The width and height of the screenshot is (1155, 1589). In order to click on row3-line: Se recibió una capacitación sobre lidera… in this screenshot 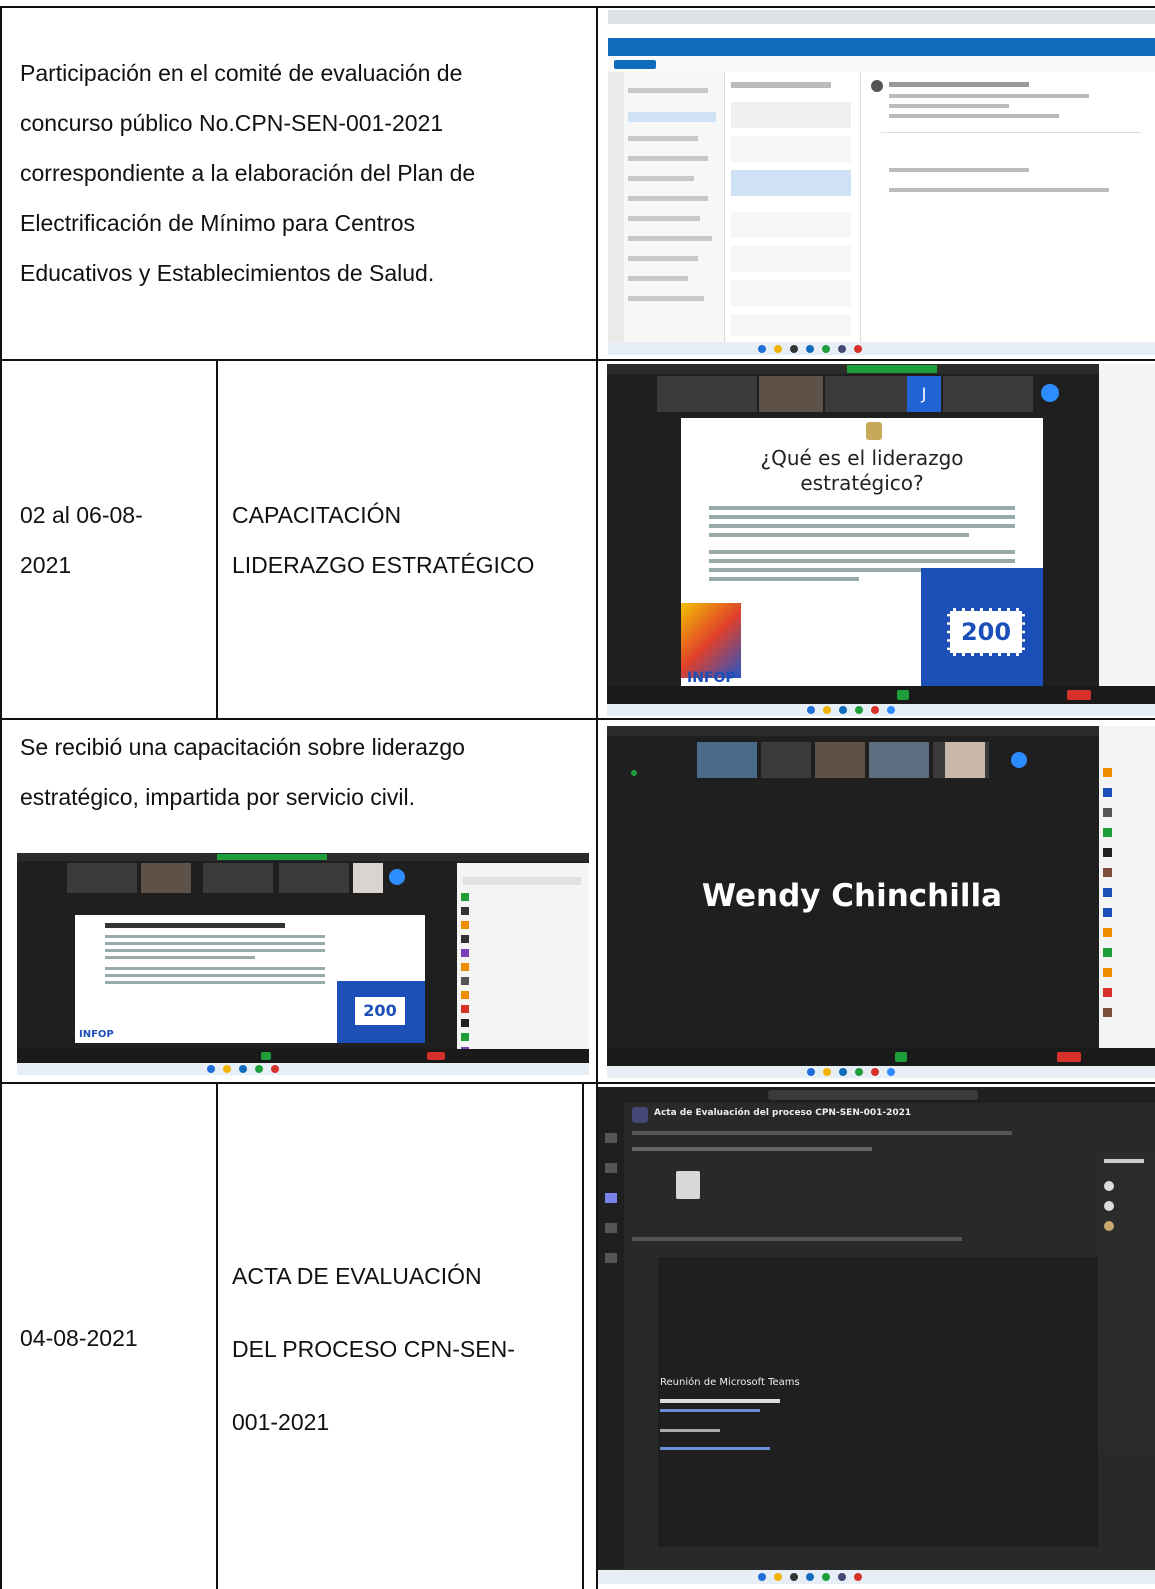, I will do `click(242, 747)`.